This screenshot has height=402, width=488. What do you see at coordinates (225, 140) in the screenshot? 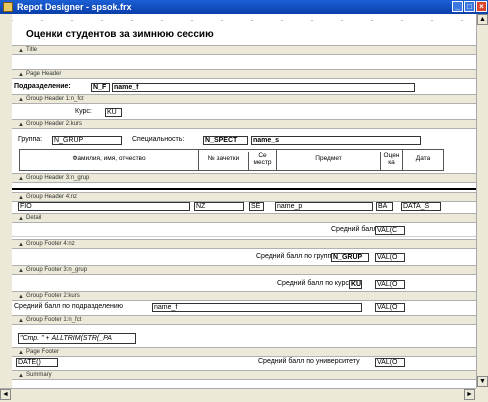
I see `spec-field: N_SPECT` at bounding box center [225, 140].